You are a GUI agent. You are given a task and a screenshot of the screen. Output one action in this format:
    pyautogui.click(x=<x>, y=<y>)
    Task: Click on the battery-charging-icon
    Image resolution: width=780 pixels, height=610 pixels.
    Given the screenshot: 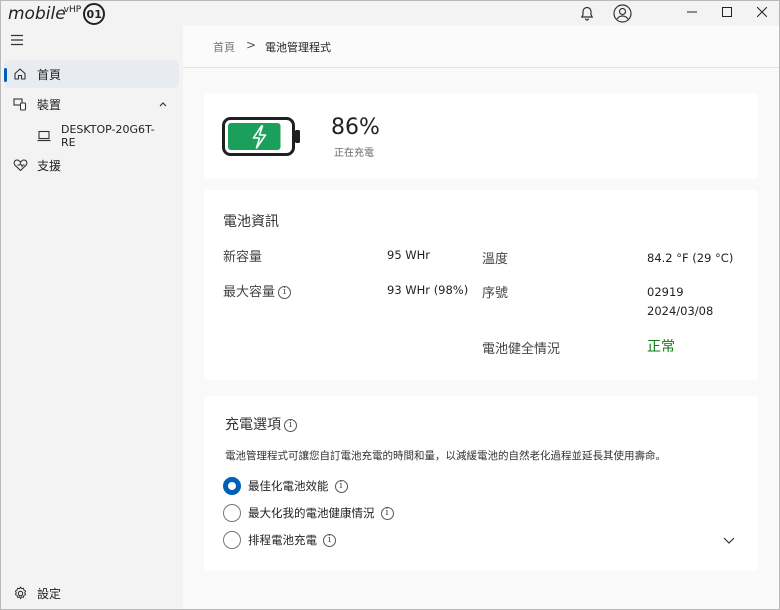 What is the action you would take?
    pyautogui.click(x=262, y=137)
    